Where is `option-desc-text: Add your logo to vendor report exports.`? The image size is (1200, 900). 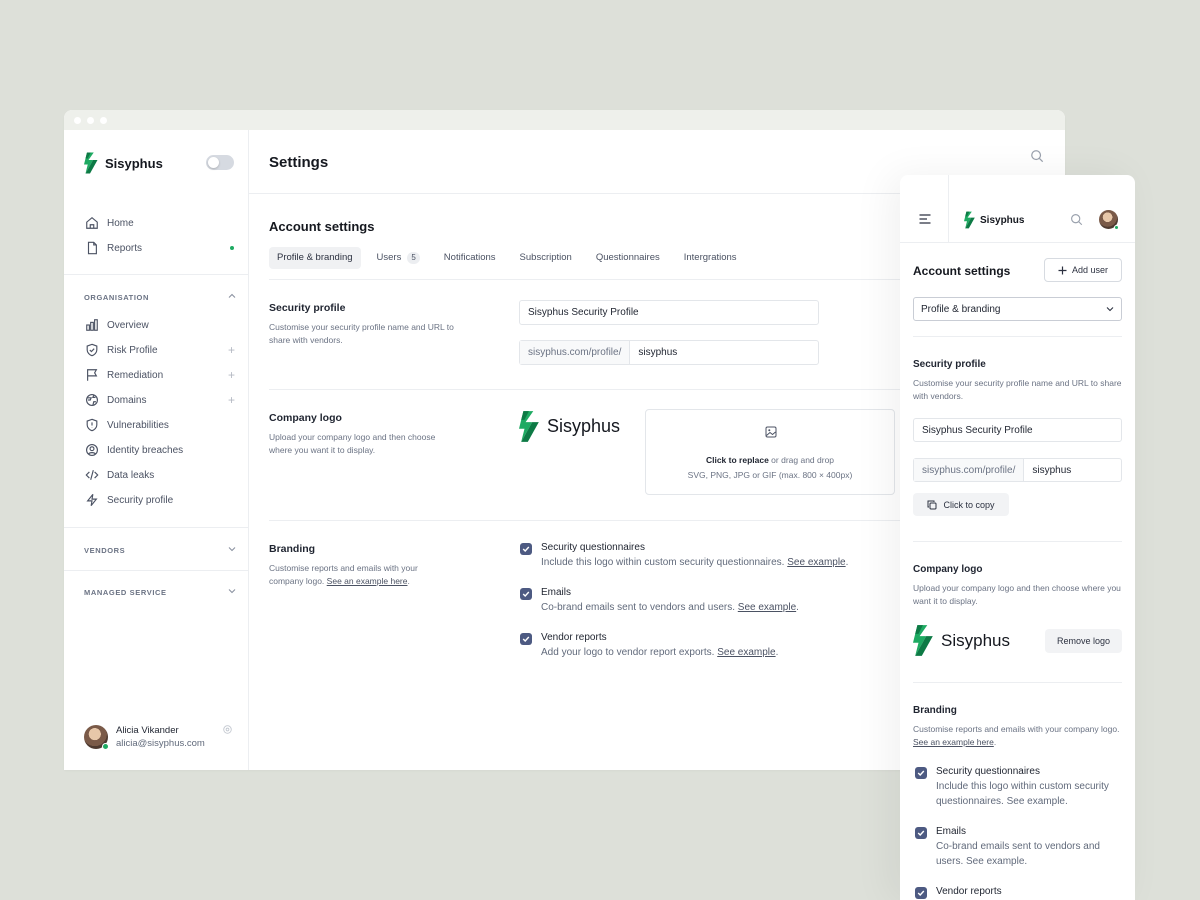 option-desc-text: Add your logo to vendor report exports. is located at coordinates (628, 652).